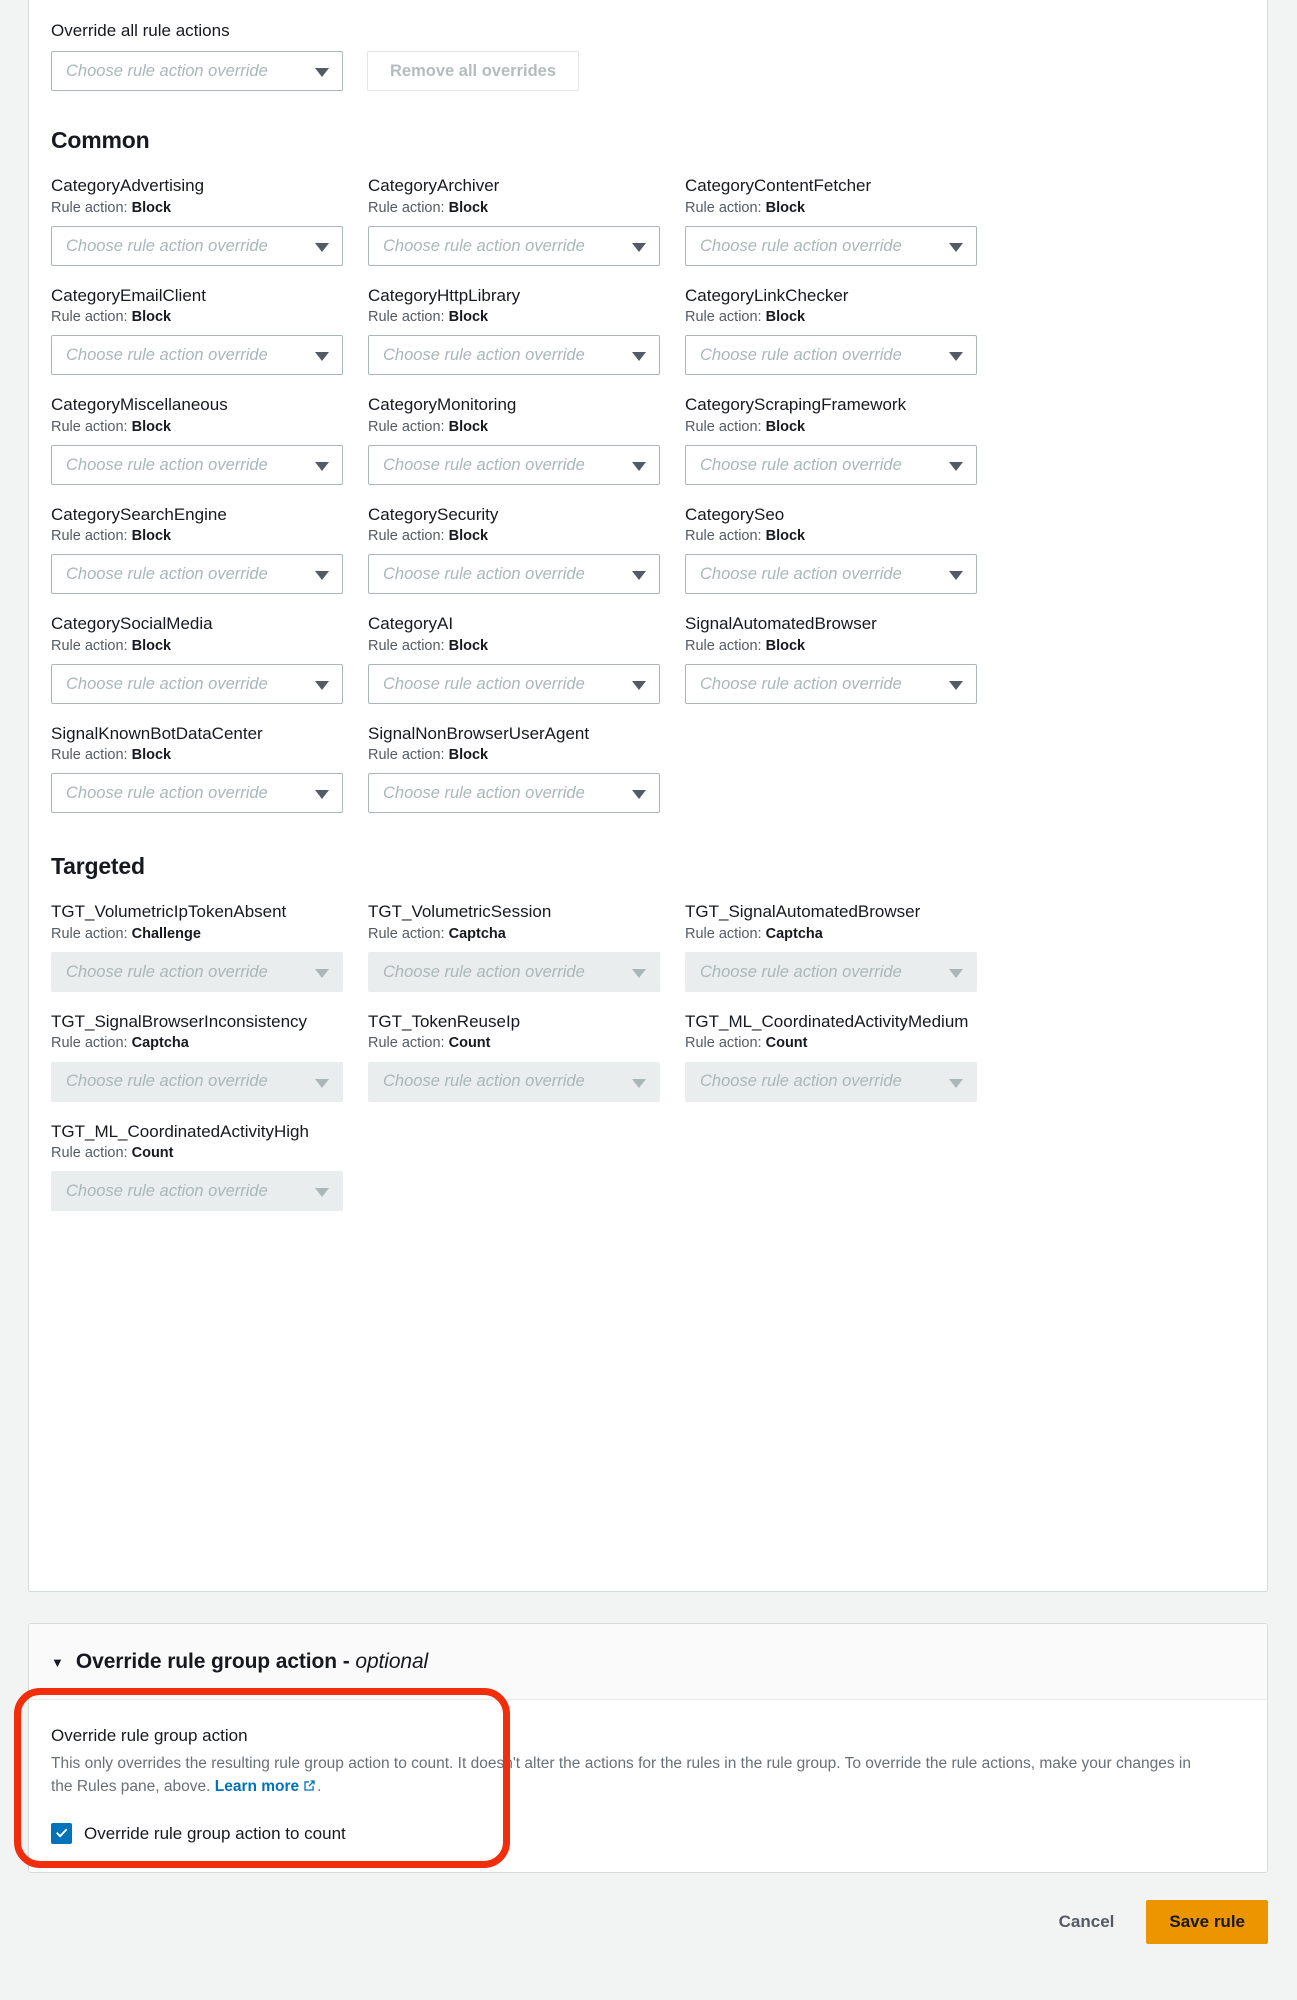 The width and height of the screenshot is (1297, 2000). What do you see at coordinates (180, 1131) in the screenshot?
I see `rule-name: TGT_ML_CoordinatedActivityHigh` at bounding box center [180, 1131].